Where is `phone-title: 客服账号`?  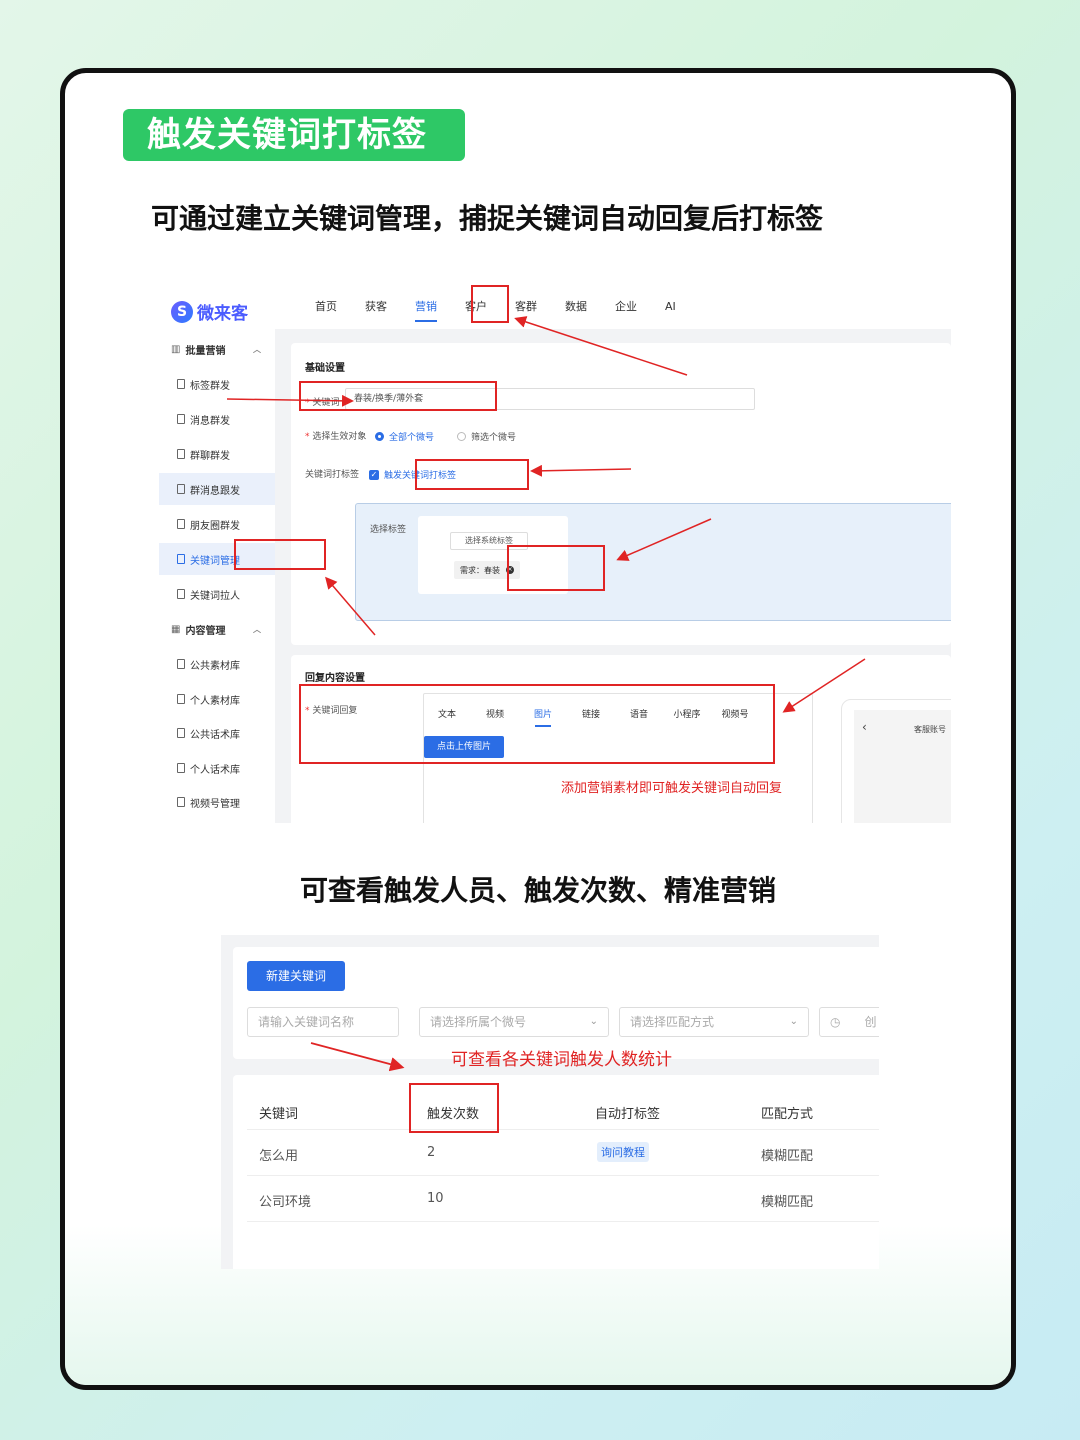 phone-title: 客服账号 is located at coordinates (930, 729).